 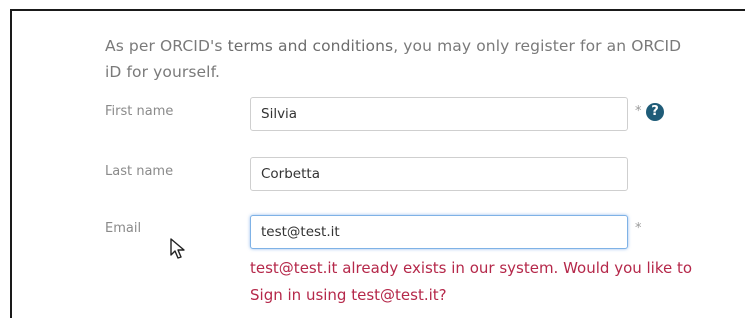 I want to click on question-circle-icon: ?, so click(x=655, y=112).